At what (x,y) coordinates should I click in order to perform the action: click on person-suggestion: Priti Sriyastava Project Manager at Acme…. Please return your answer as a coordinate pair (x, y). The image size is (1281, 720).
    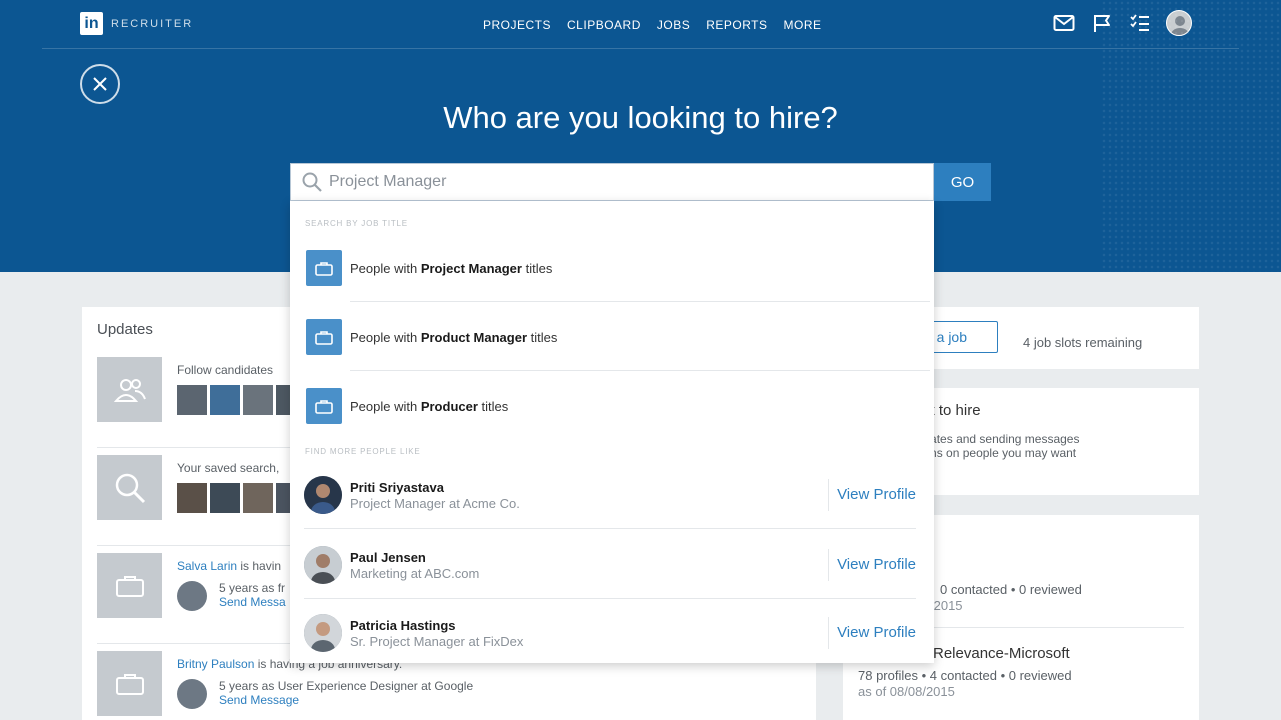
    Looking at the image, I should click on (610, 495).